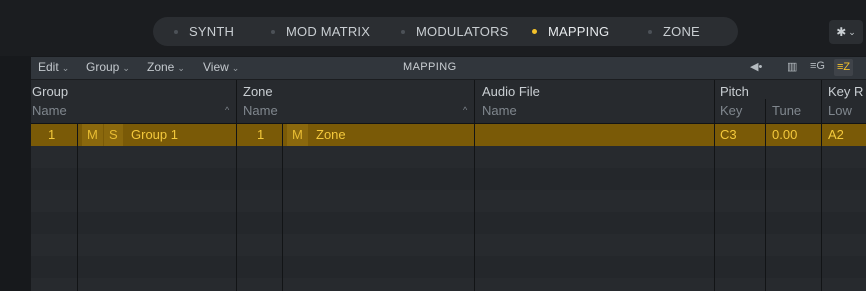 The image size is (866, 291). I want to click on group-number: 1, so click(52, 134).